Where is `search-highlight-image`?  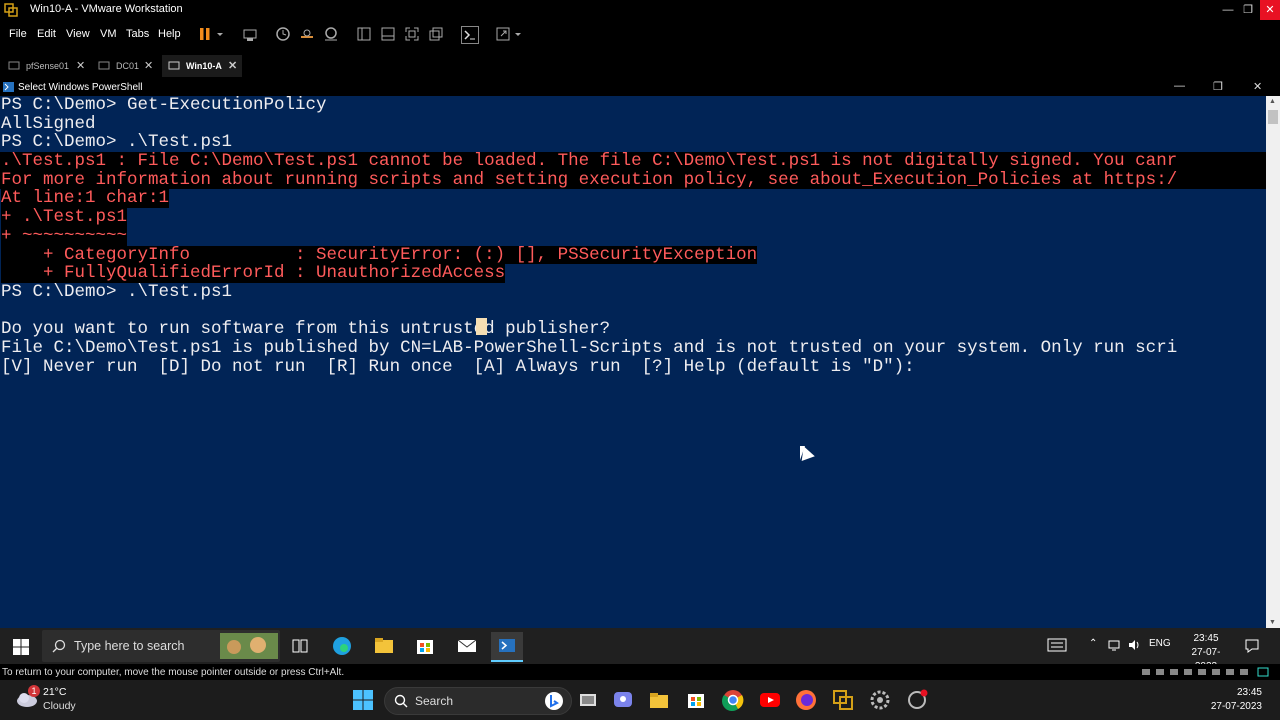 search-highlight-image is located at coordinates (249, 646).